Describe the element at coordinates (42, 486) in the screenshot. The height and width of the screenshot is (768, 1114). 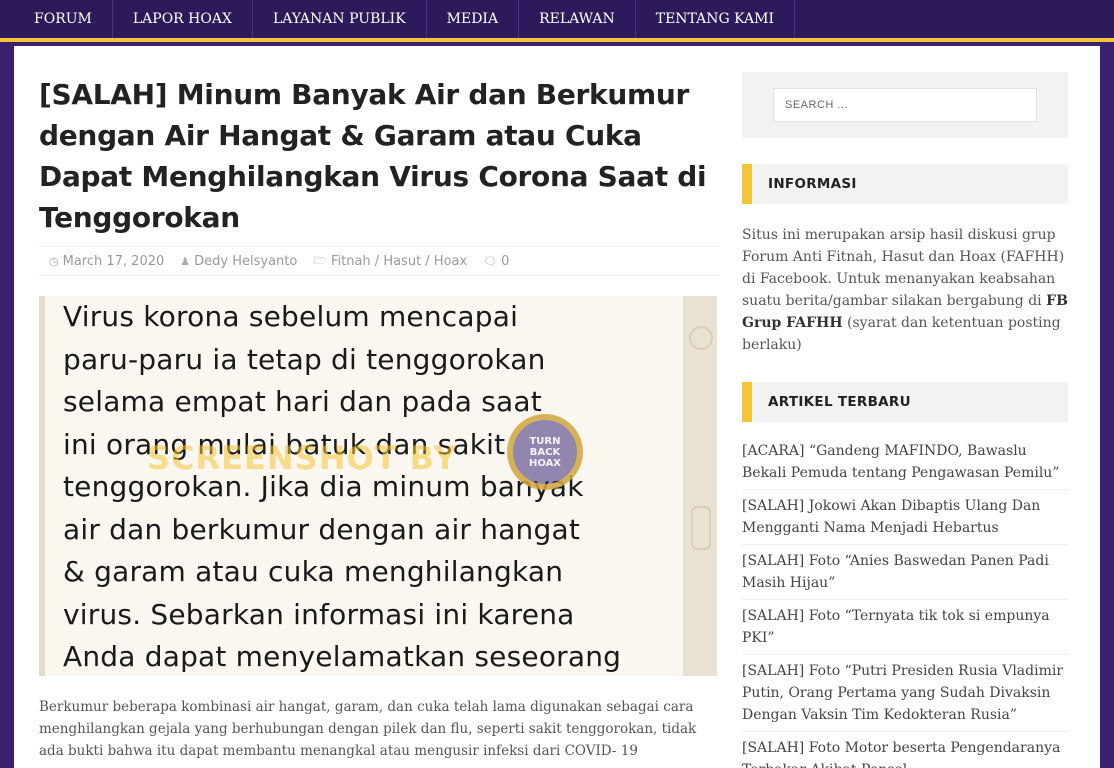
I see `image-left-edge` at that location.